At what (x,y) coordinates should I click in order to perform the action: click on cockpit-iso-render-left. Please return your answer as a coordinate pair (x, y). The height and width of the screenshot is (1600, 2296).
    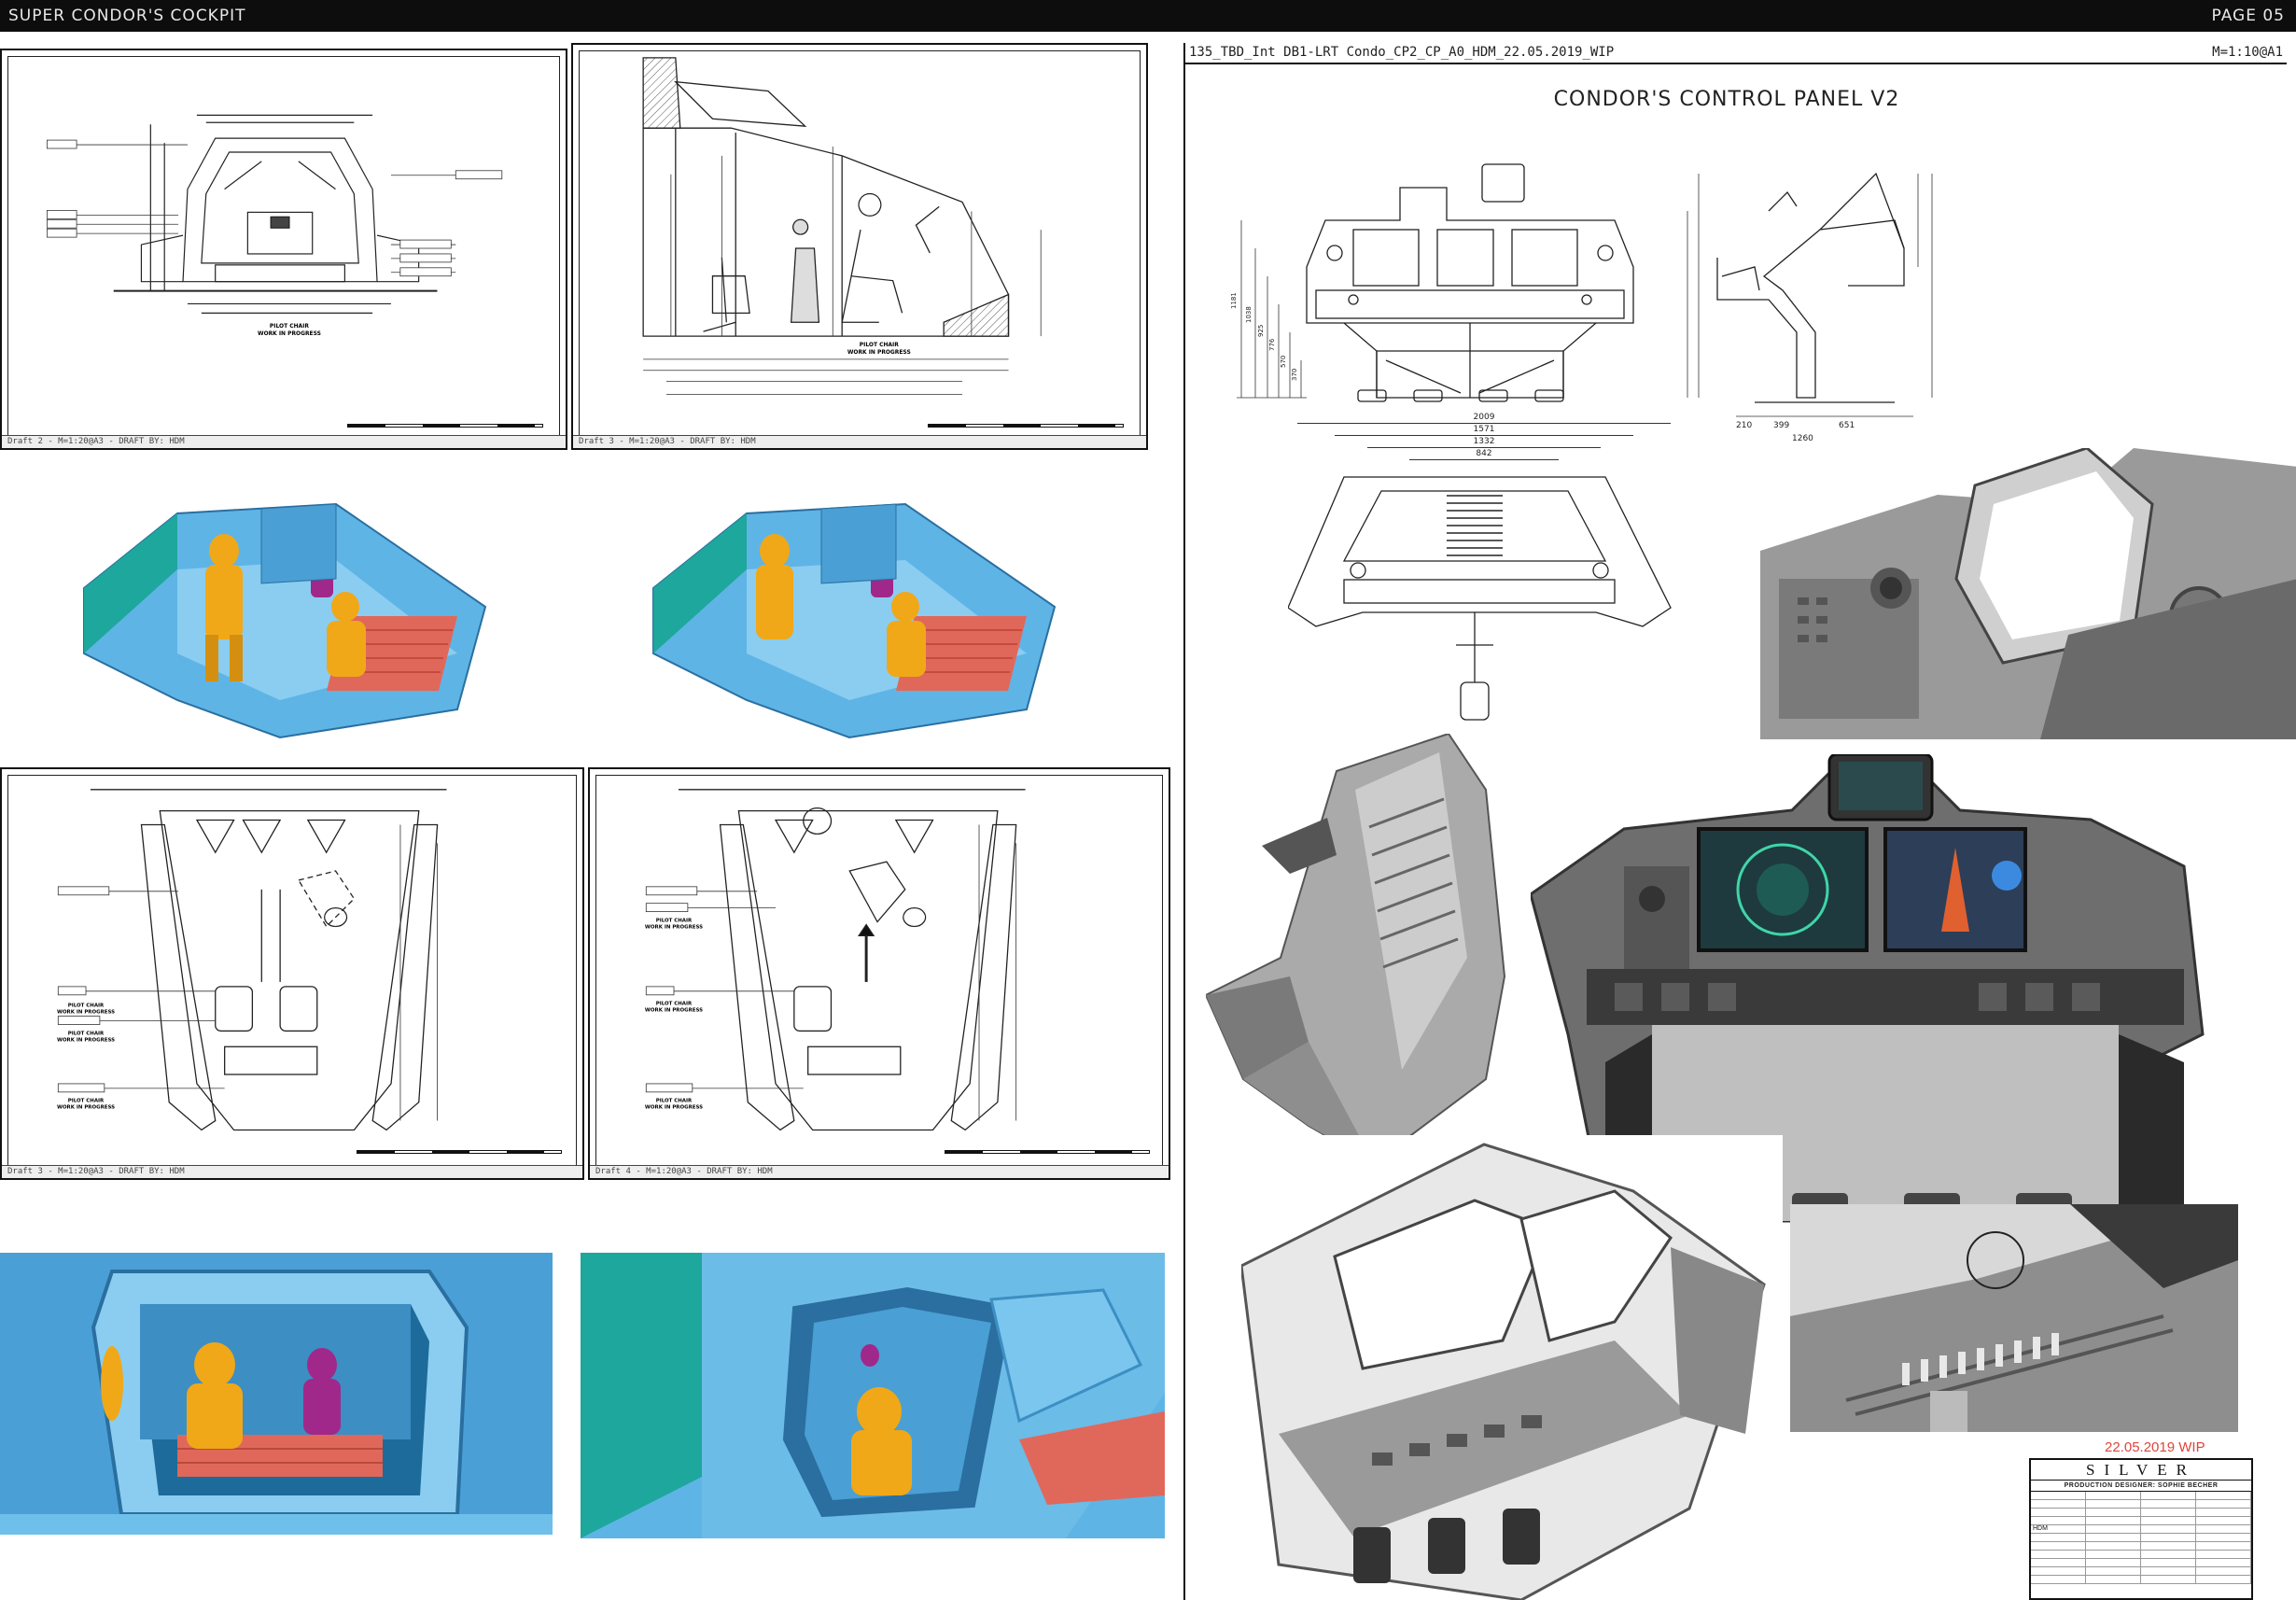
    Looking at the image, I should click on (280, 607).